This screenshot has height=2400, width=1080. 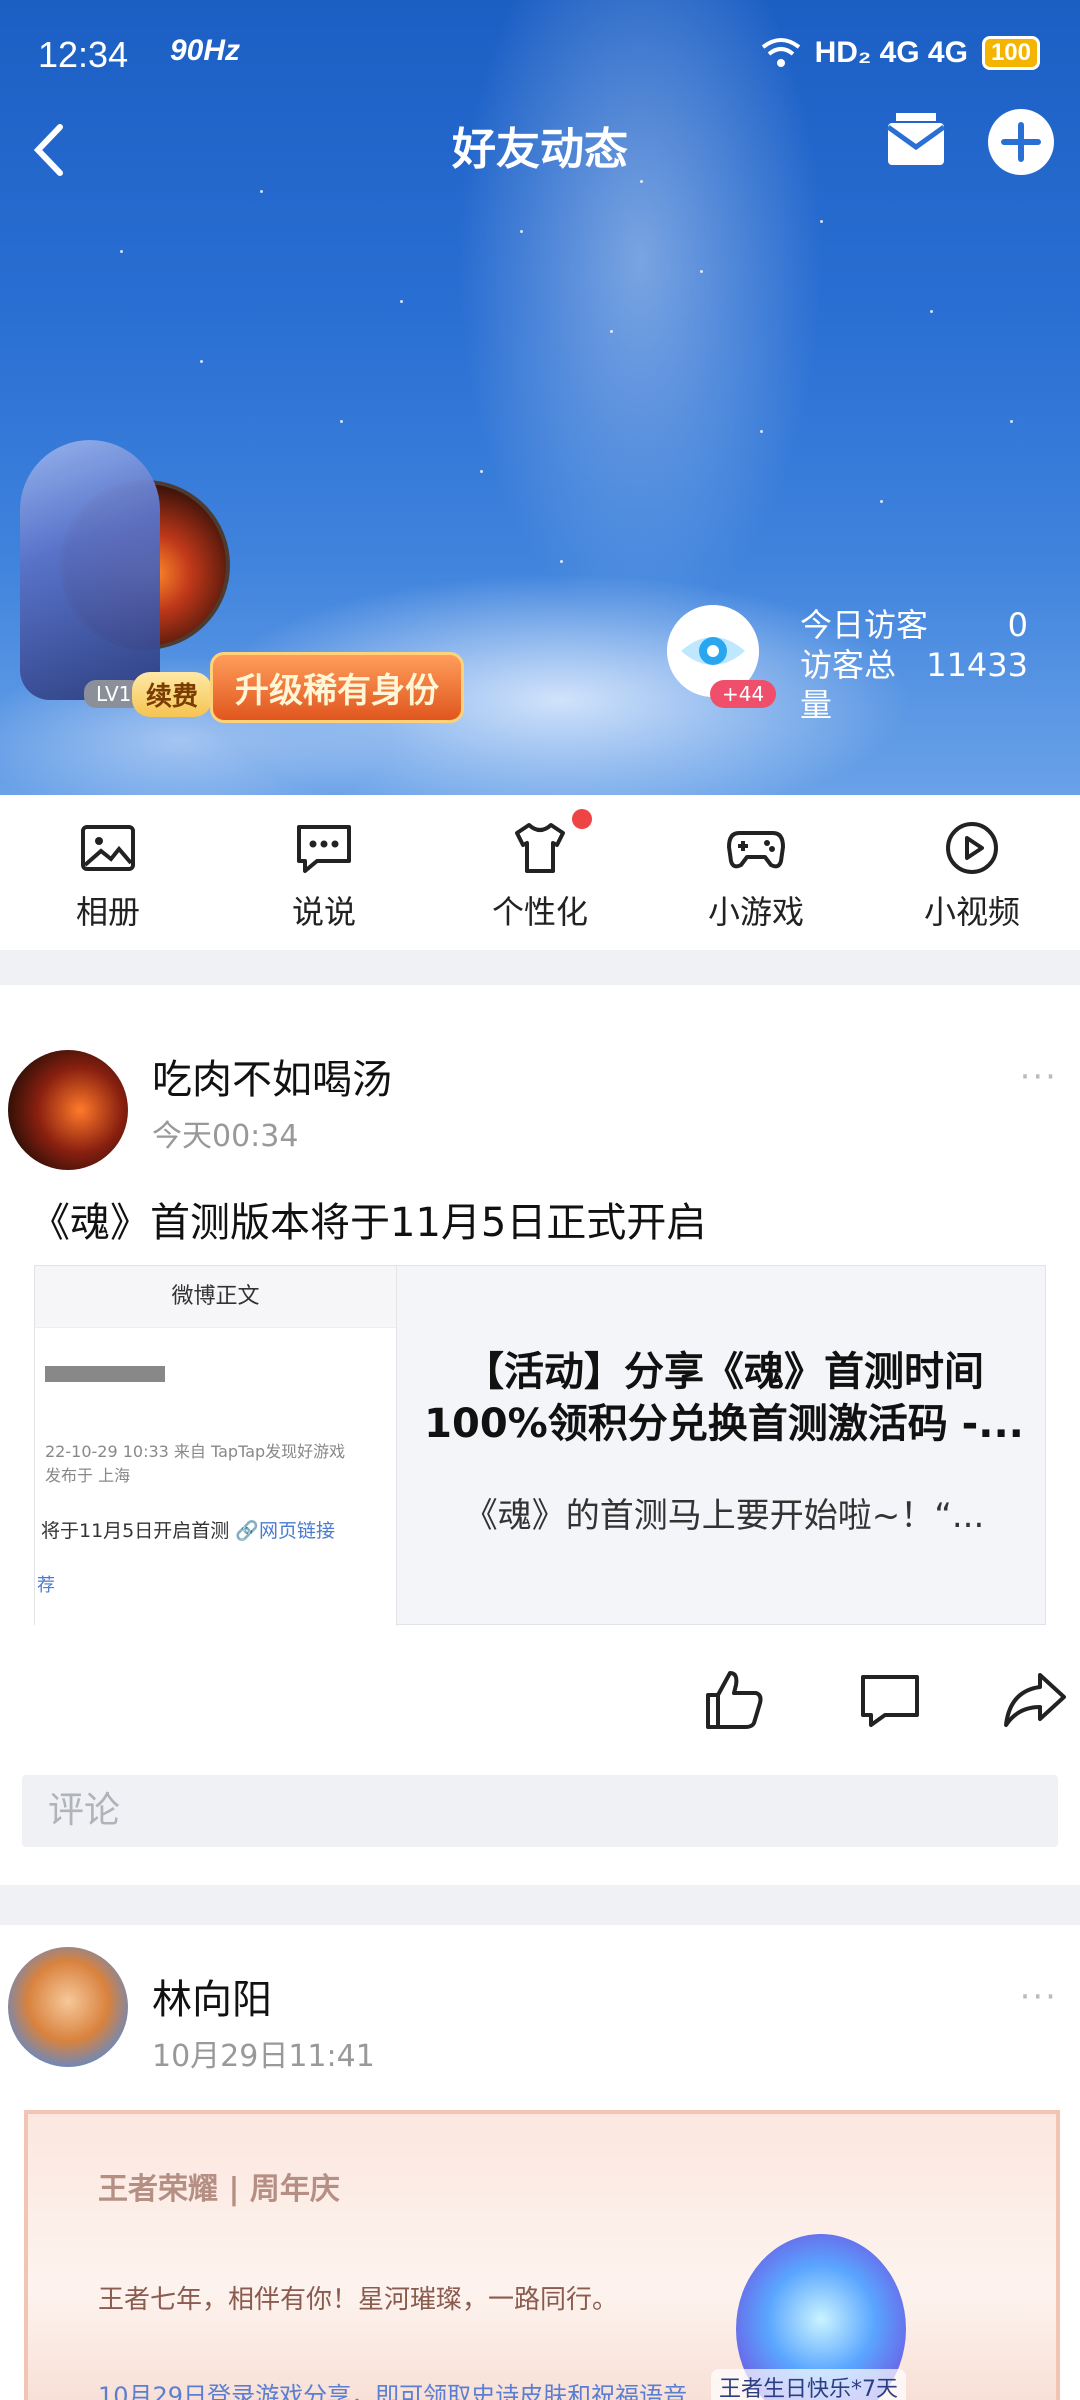 What do you see at coordinates (135, 1531) in the screenshot?
I see `thumb-link-text: 将于11月5日开启首测` at bounding box center [135, 1531].